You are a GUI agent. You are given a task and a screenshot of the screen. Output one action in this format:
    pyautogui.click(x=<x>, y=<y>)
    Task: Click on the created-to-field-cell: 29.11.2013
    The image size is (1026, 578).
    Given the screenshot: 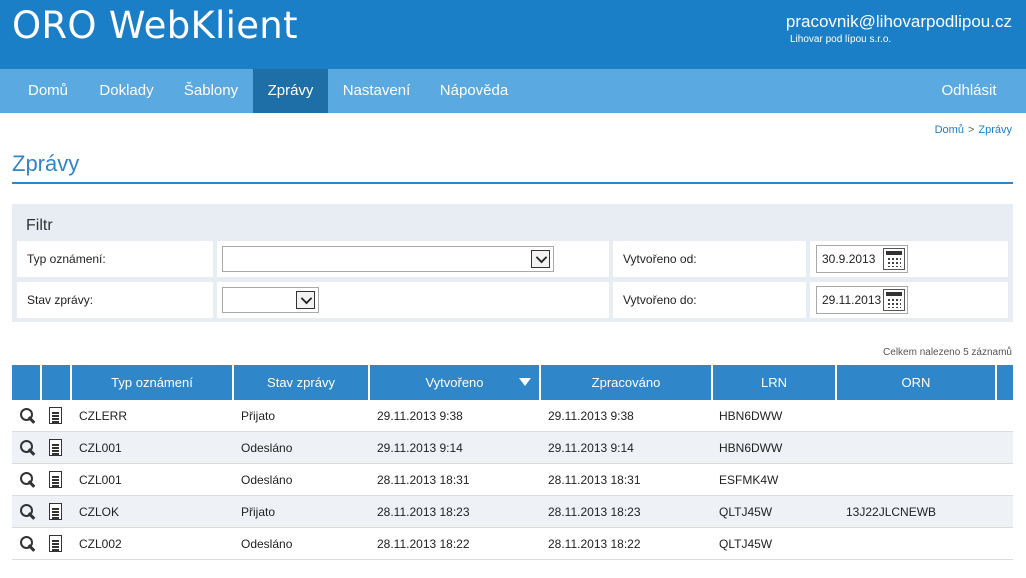 What is the action you would take?
    pyautogui.click(x=909, y=300)
    